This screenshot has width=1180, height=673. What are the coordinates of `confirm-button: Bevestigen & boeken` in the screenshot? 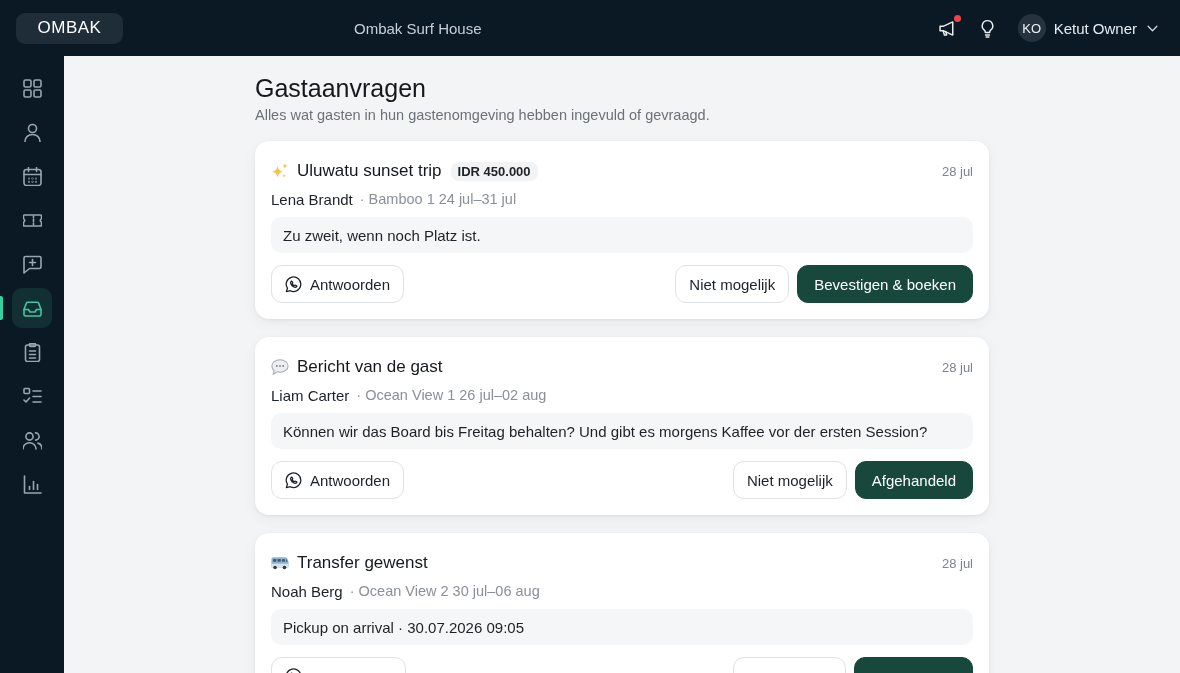 It's located at (885, 284).